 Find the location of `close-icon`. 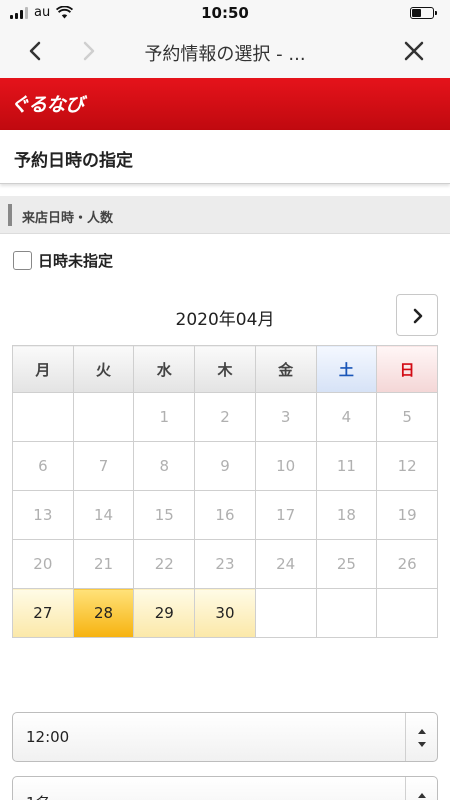

close-icon is located at coordinates (414, 51).